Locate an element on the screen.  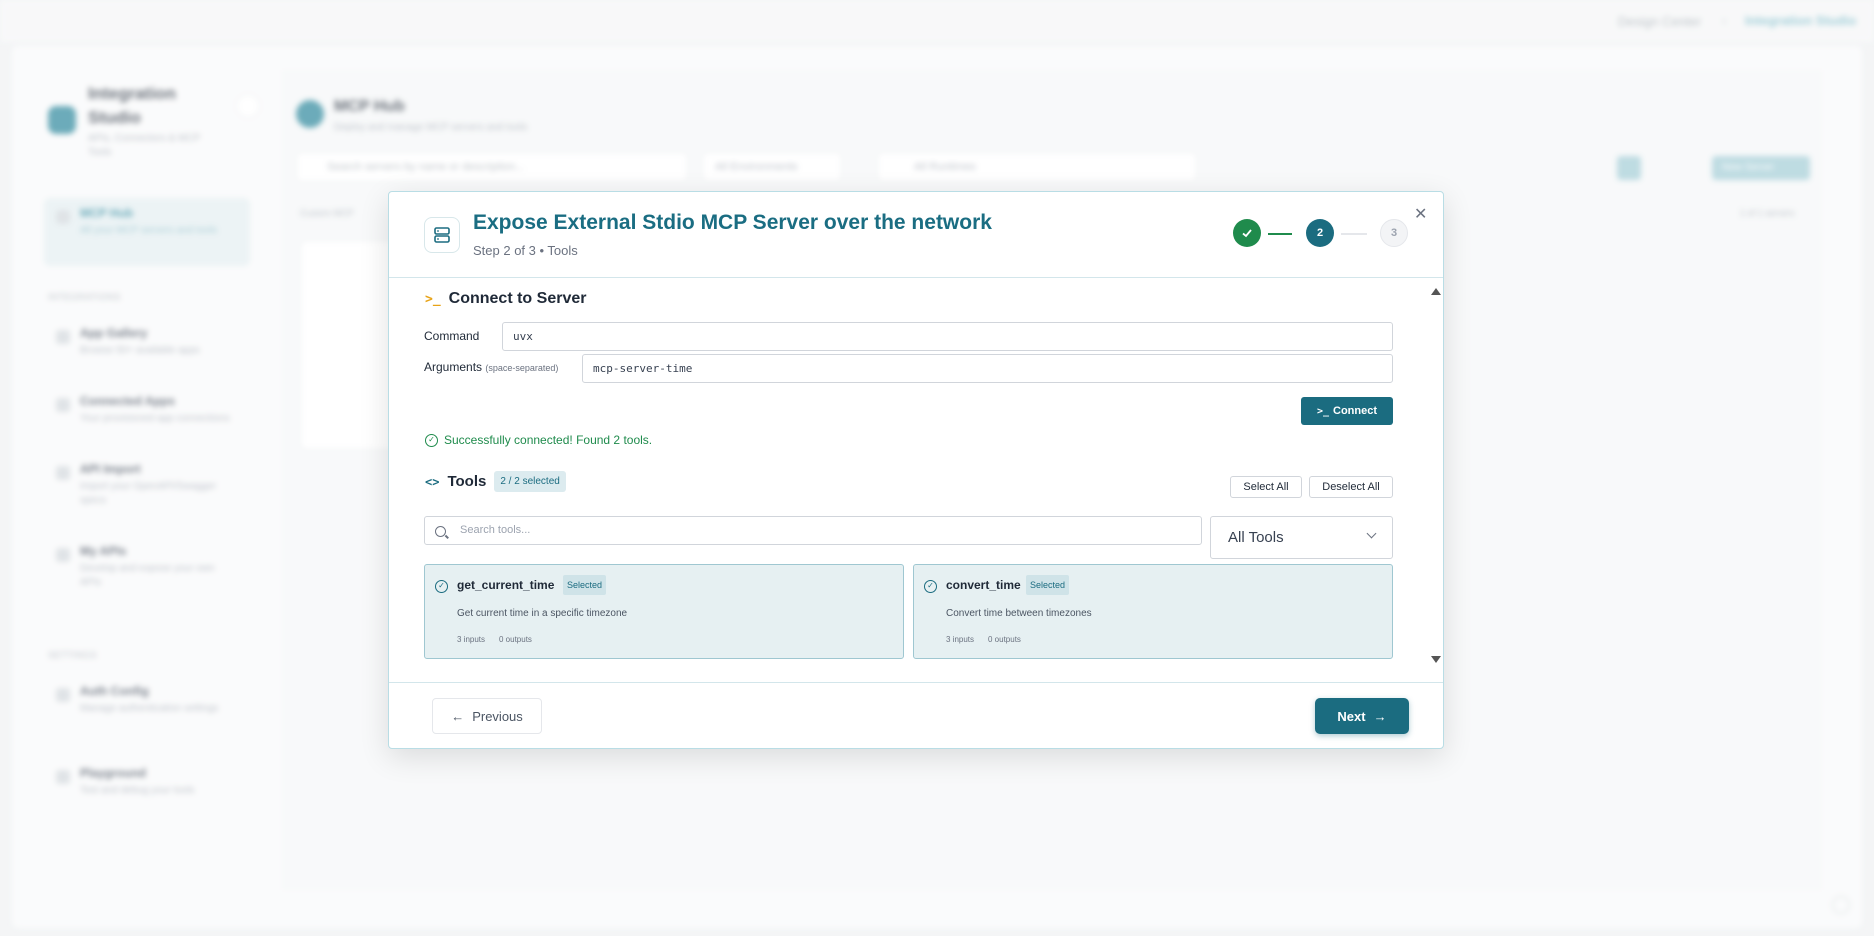
step-2-current: 2 is located at coordinates (1320, 233).